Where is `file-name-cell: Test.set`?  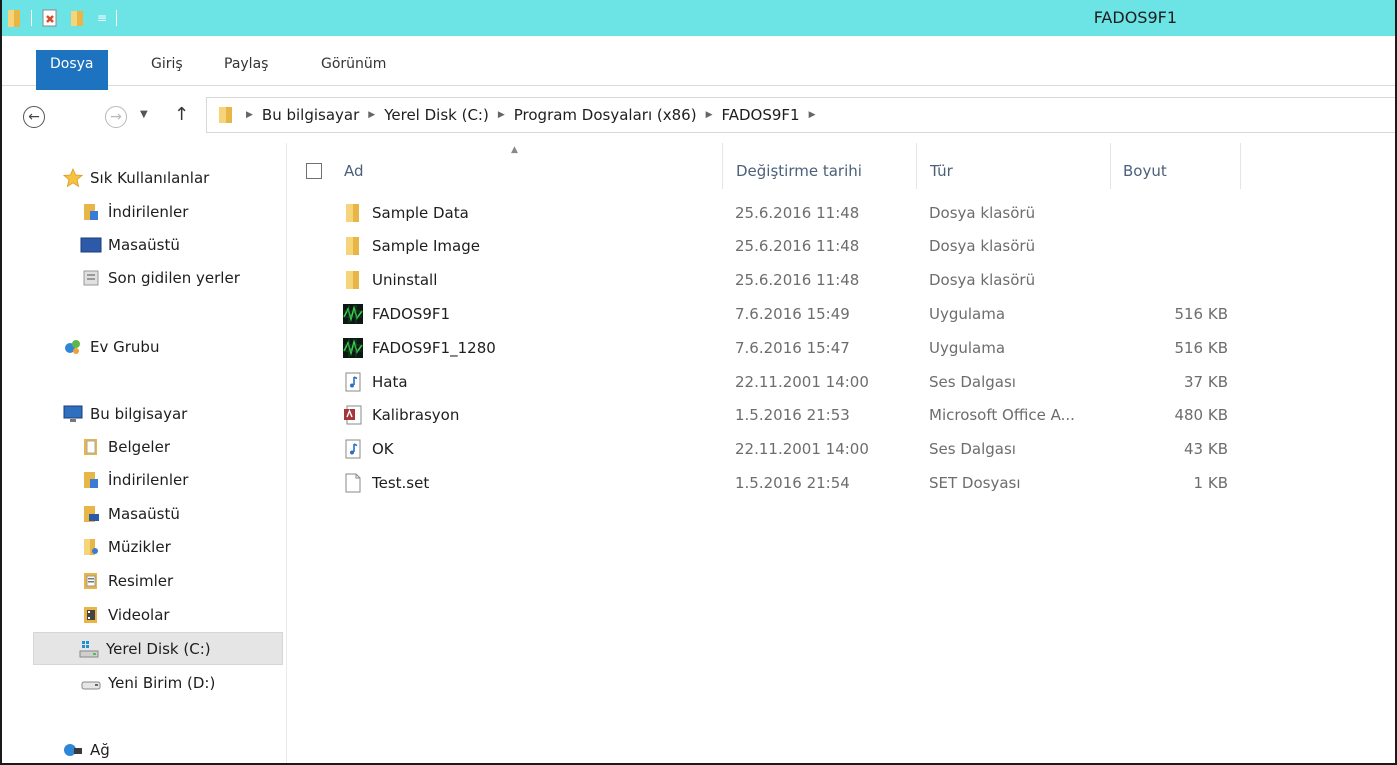 file-name-cell: Test.set is located at coordinates (385, 482).